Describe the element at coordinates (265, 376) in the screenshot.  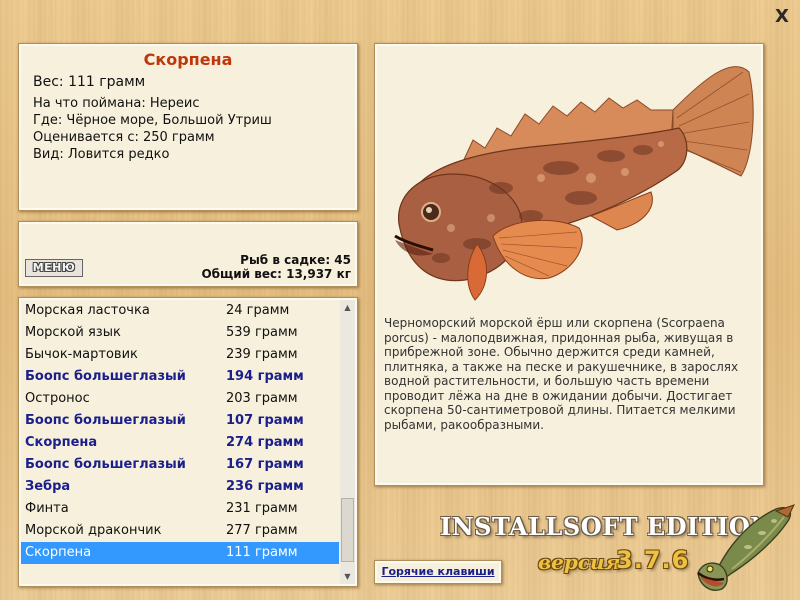
I see `catch-fish-weight: 194 грамм` at that location.